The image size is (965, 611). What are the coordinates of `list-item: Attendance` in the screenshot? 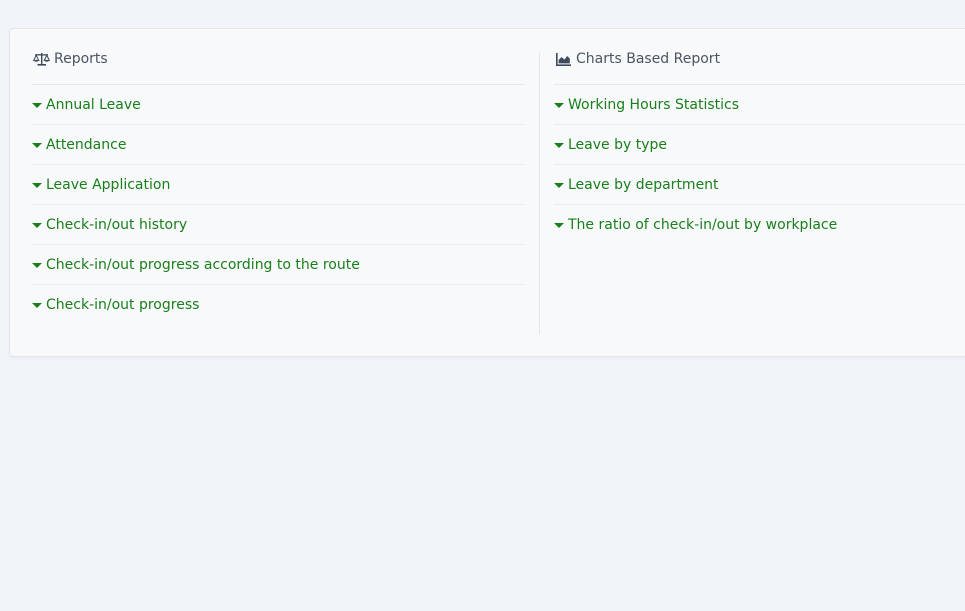 It's located at (278, 145).